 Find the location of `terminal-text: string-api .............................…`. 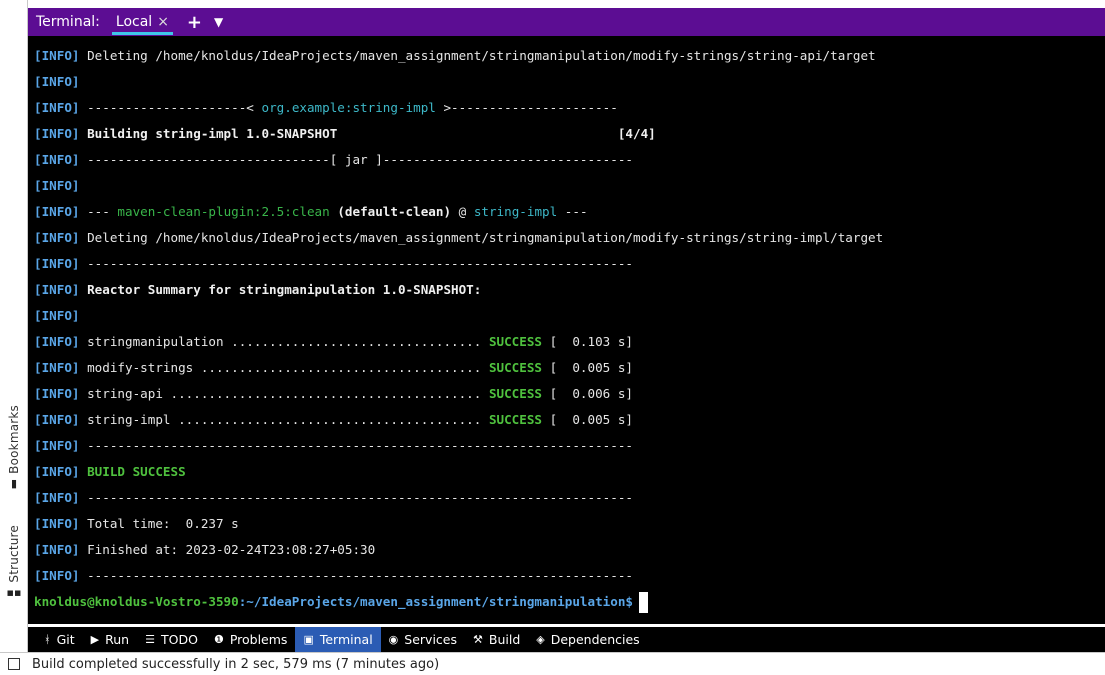

terminal-text: string-api .............................… is located at coordinates (284, 393).